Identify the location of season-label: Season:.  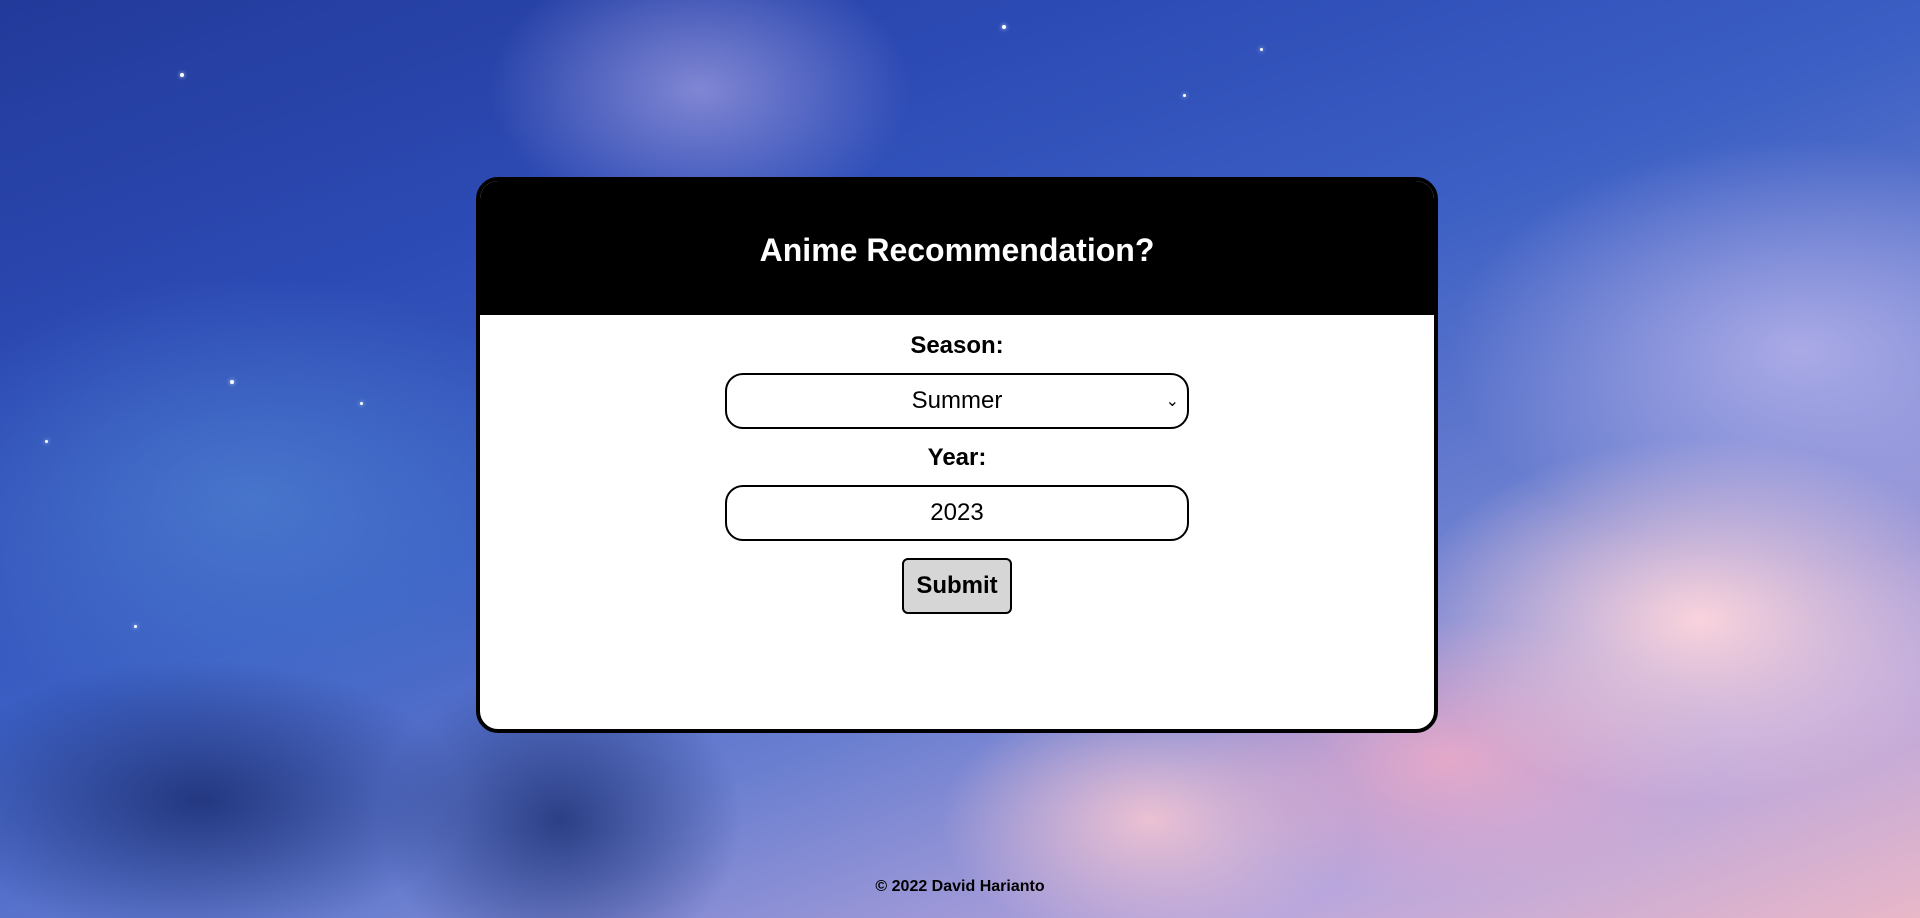
(957, 345).